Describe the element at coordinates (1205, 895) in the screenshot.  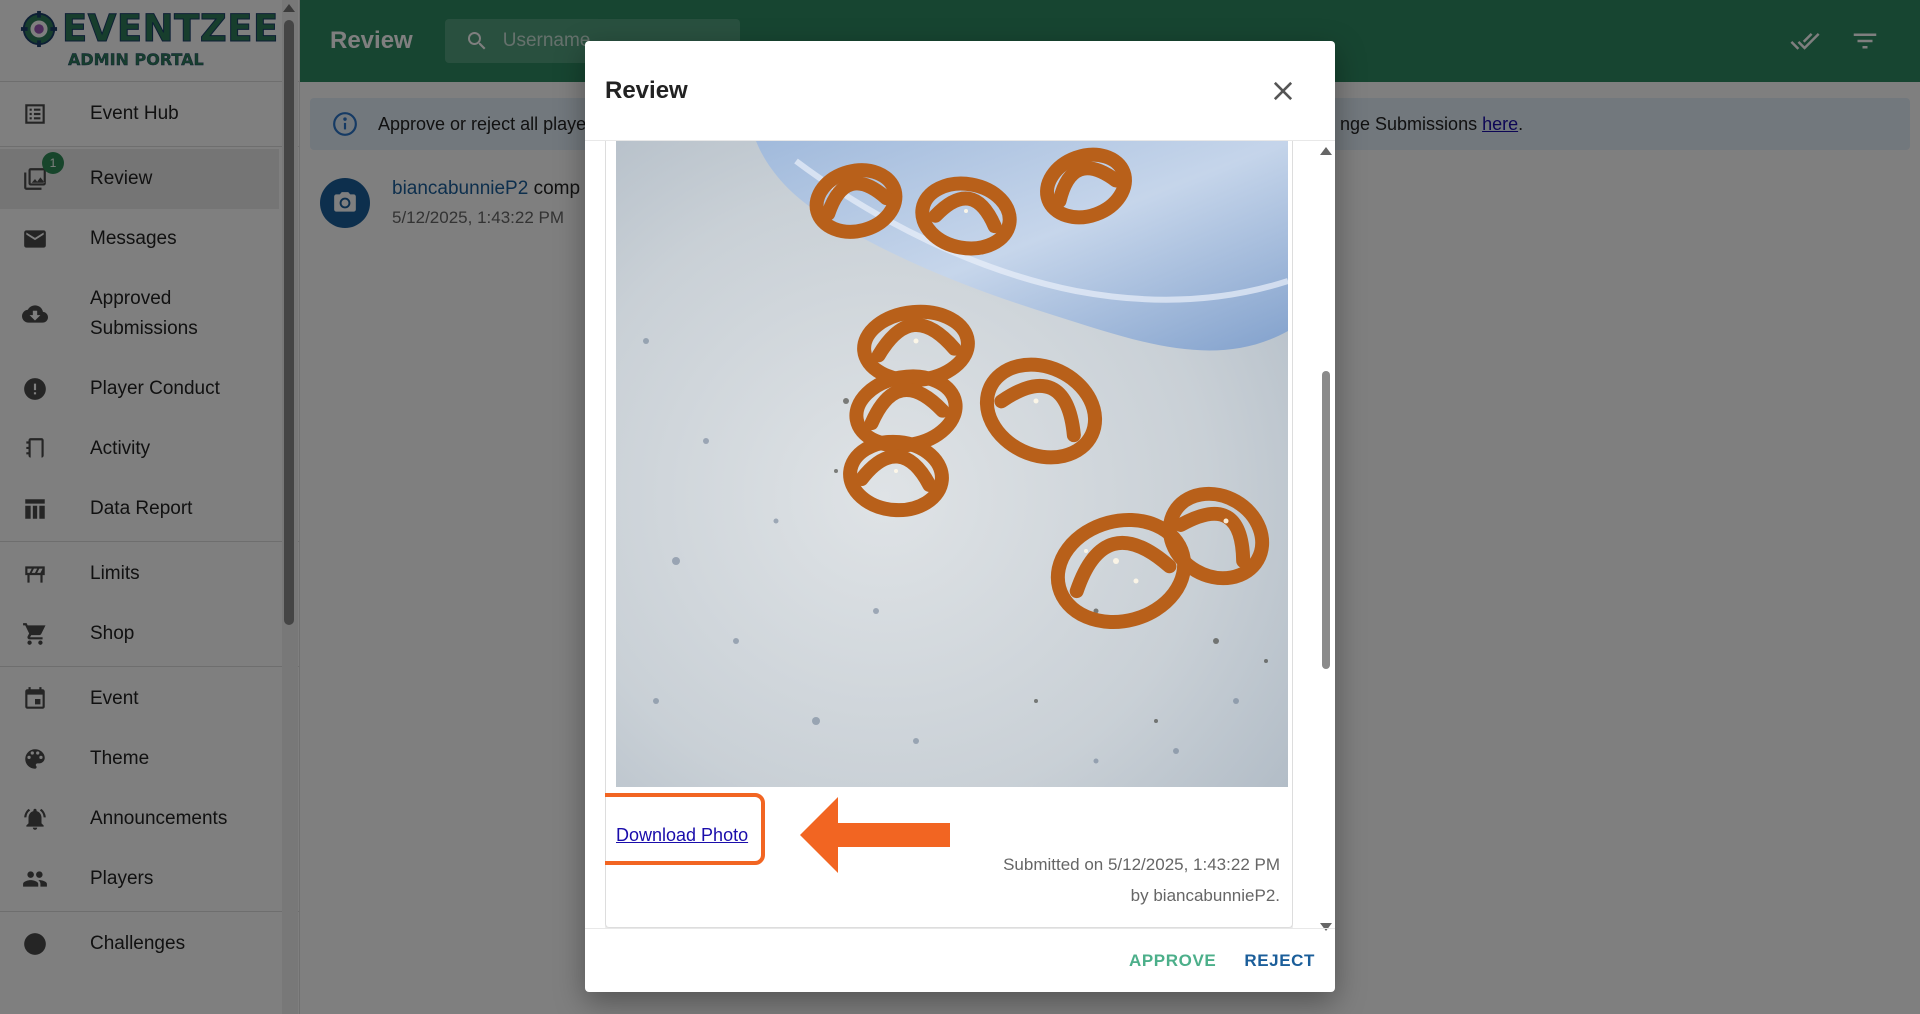
I see `submitted-by-text: by biancabunnieP2.` at that location.